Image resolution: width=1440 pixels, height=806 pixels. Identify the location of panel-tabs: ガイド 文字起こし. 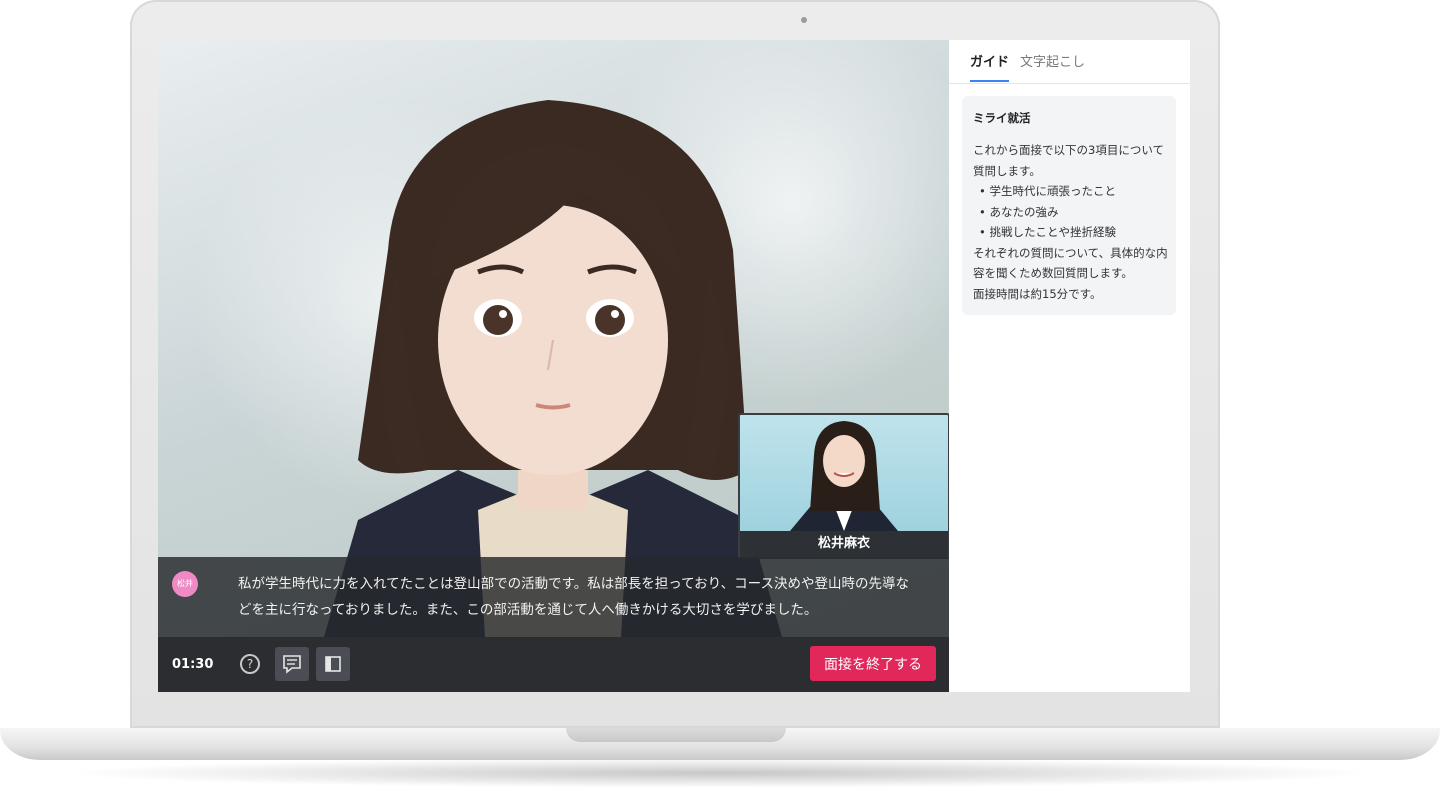
(1069, 62).